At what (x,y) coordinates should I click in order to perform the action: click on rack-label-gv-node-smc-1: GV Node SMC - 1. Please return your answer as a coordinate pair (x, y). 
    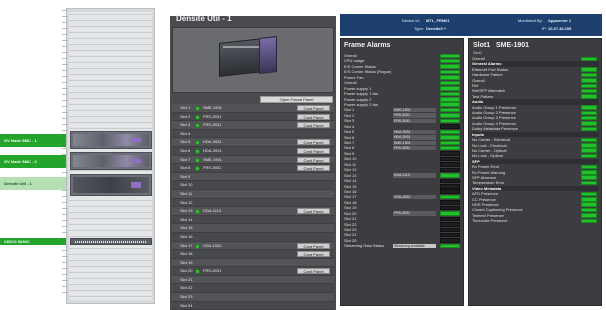
    Looking at the image, I should click on (33, 140).